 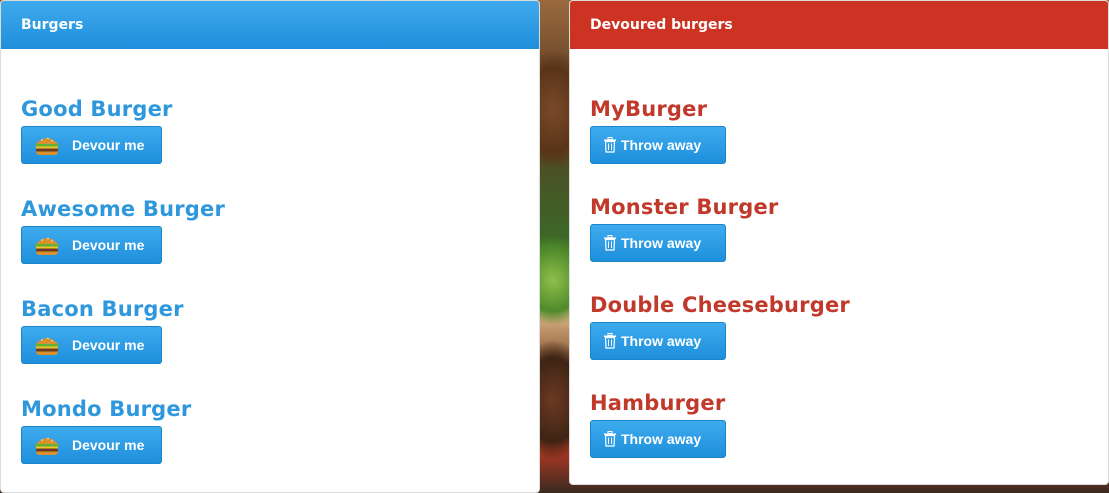 What do you see at coordinates (720, 305) in the screenshot?
I see `devoured-burger-name: Double Cheeseburger` at bounding box center [720, 305].